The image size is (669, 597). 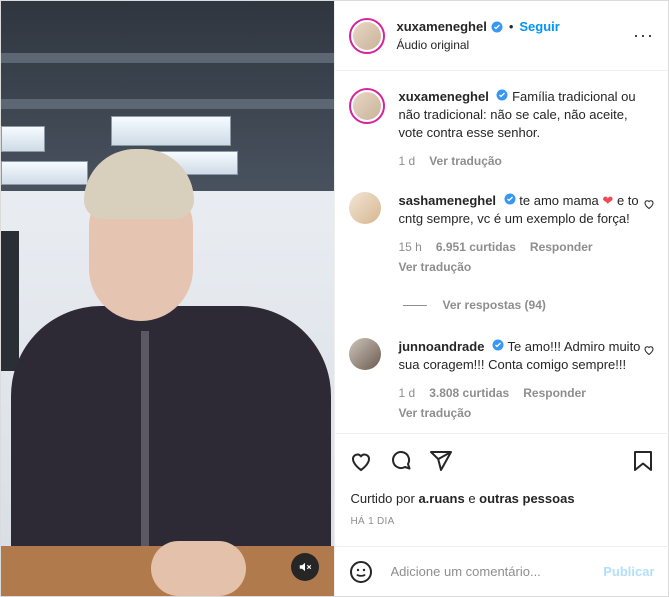 I want to click on author-avatar, so click(x=366, y=35).